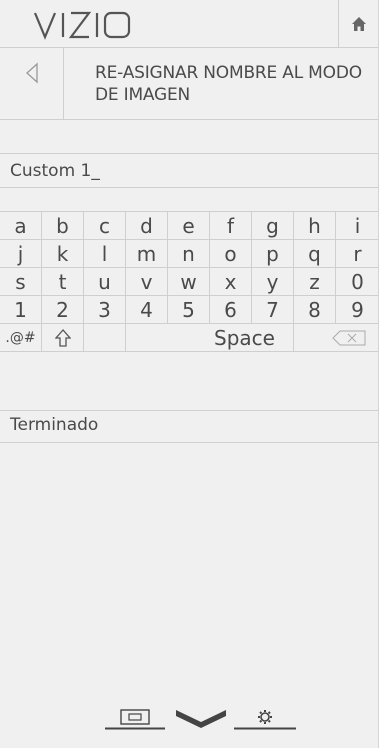  What do you see at coordinates (189, 137) in the screenshot?
I see `blank-row` at bounding box center [189, 137].